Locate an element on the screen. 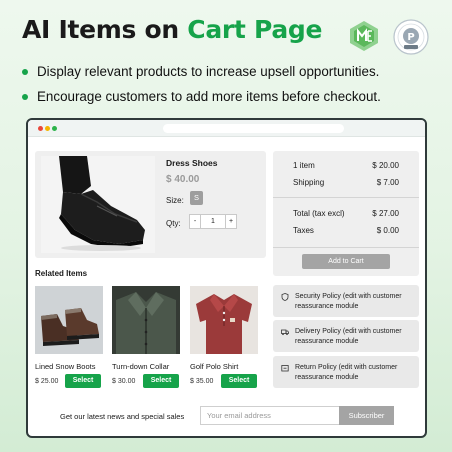 Image resolution: width=452 pixels, height=452 pixels. prestashop-partner-badge-icon: P is located at coordinates (411, 37).